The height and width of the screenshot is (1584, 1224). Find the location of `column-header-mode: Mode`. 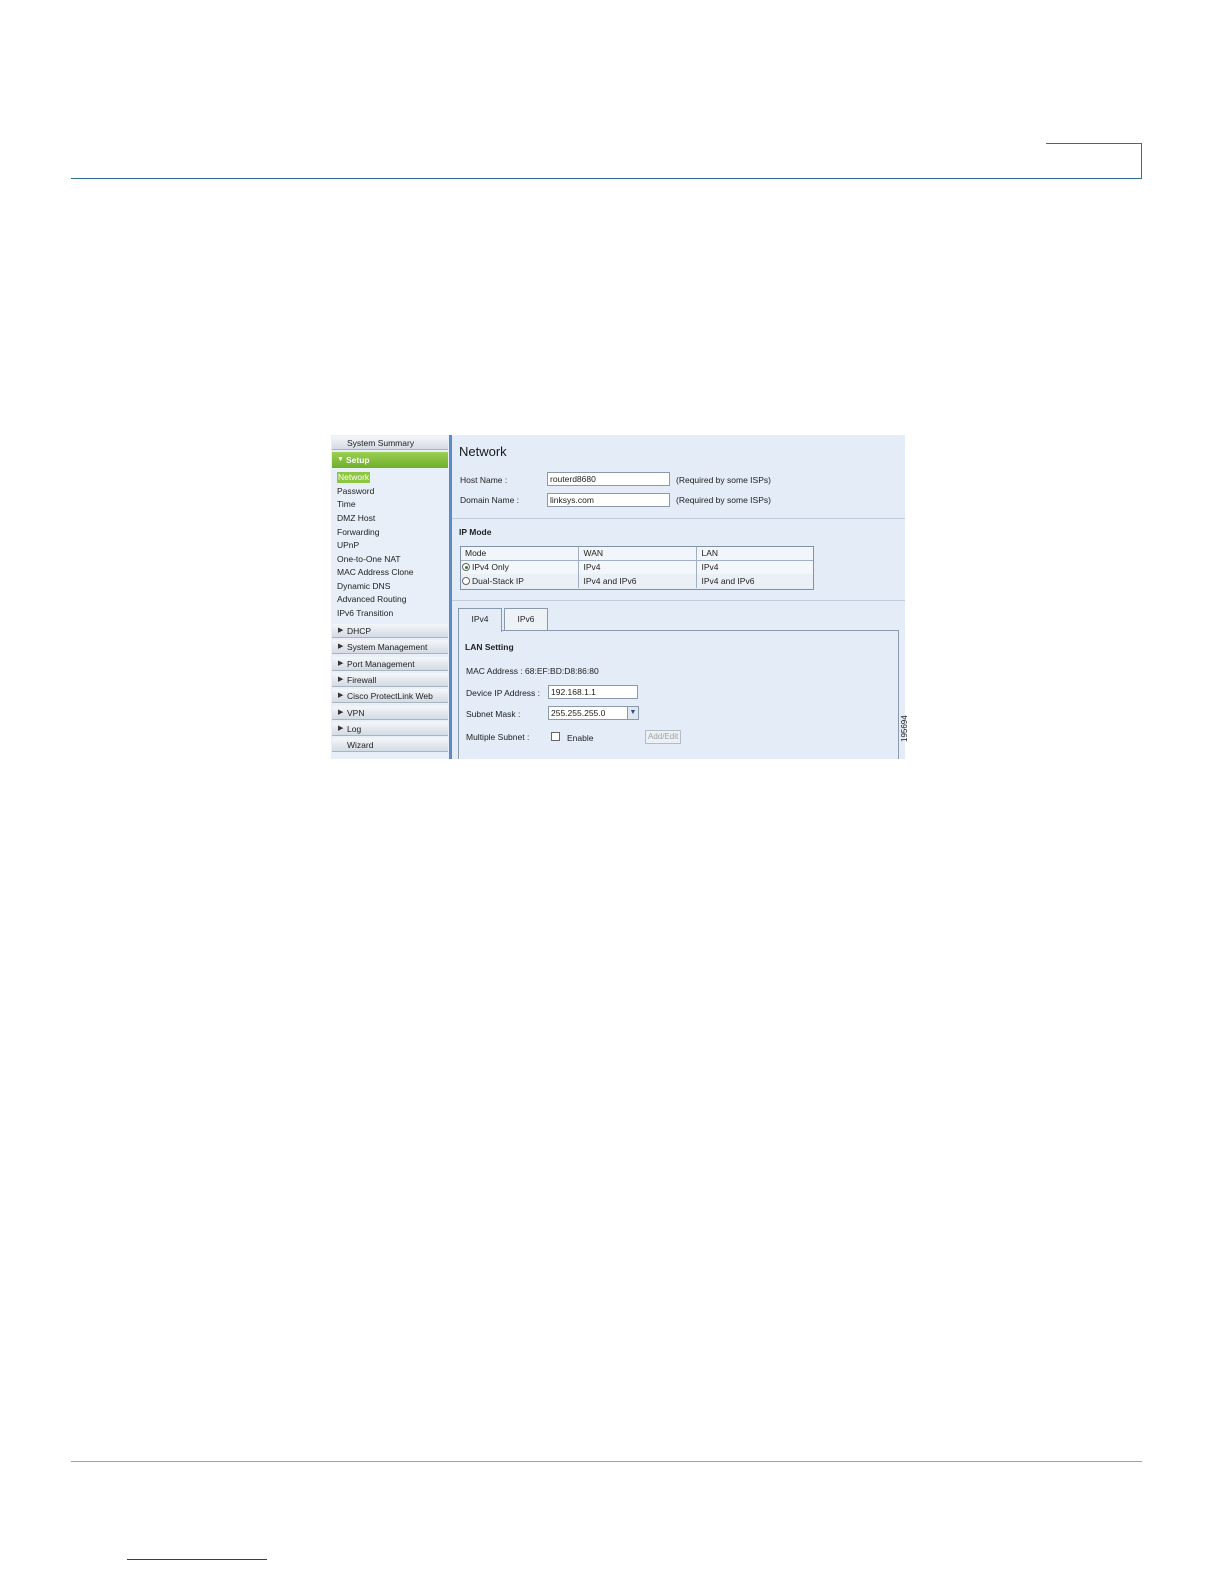

column-header-mode: Mode is located at coordinates (519, 553).